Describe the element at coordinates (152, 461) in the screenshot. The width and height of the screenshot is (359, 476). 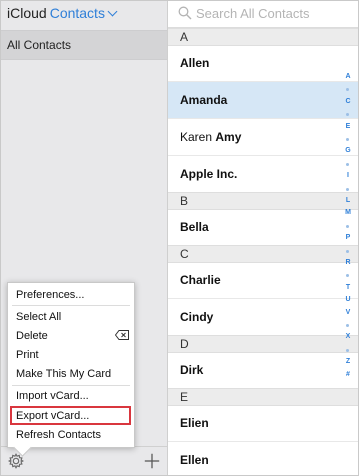
I see `plus-icon` at that location.